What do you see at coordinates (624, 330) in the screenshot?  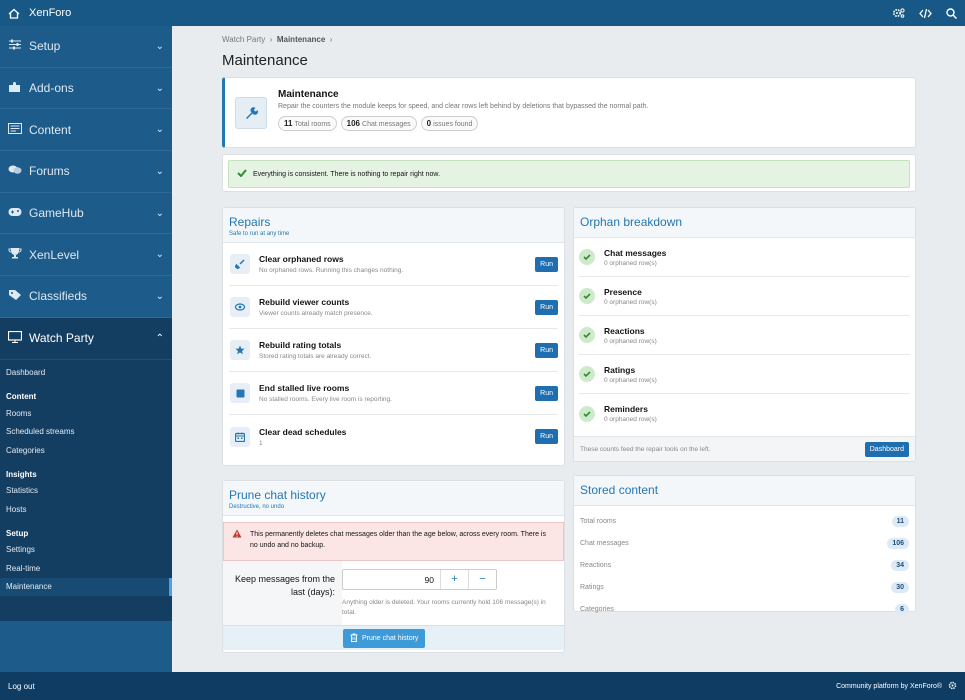 I see `orphan-title: Reactions` at bounding box center [624, 330].